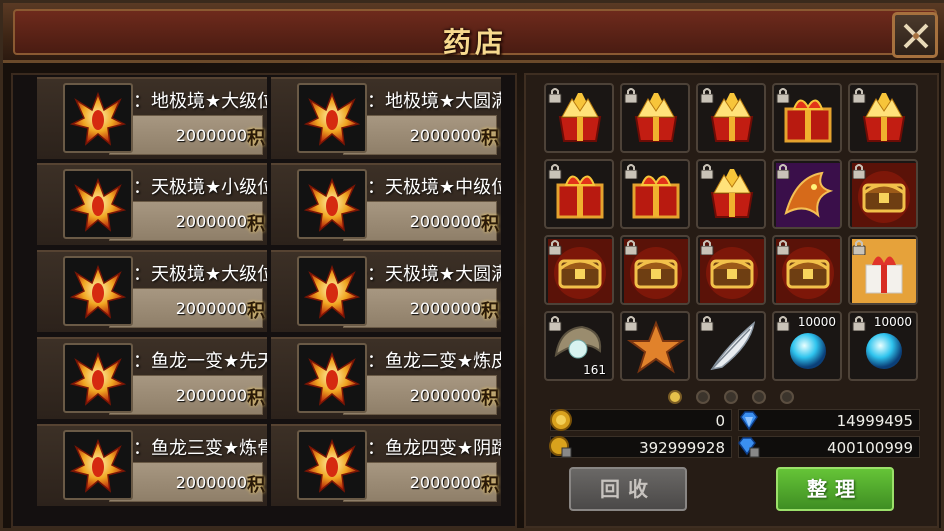 This screenshot has height=531, width=944. Describe the element at coordinates (641, 420) in the screenshot. I see `gold-currency: 0` at that location.